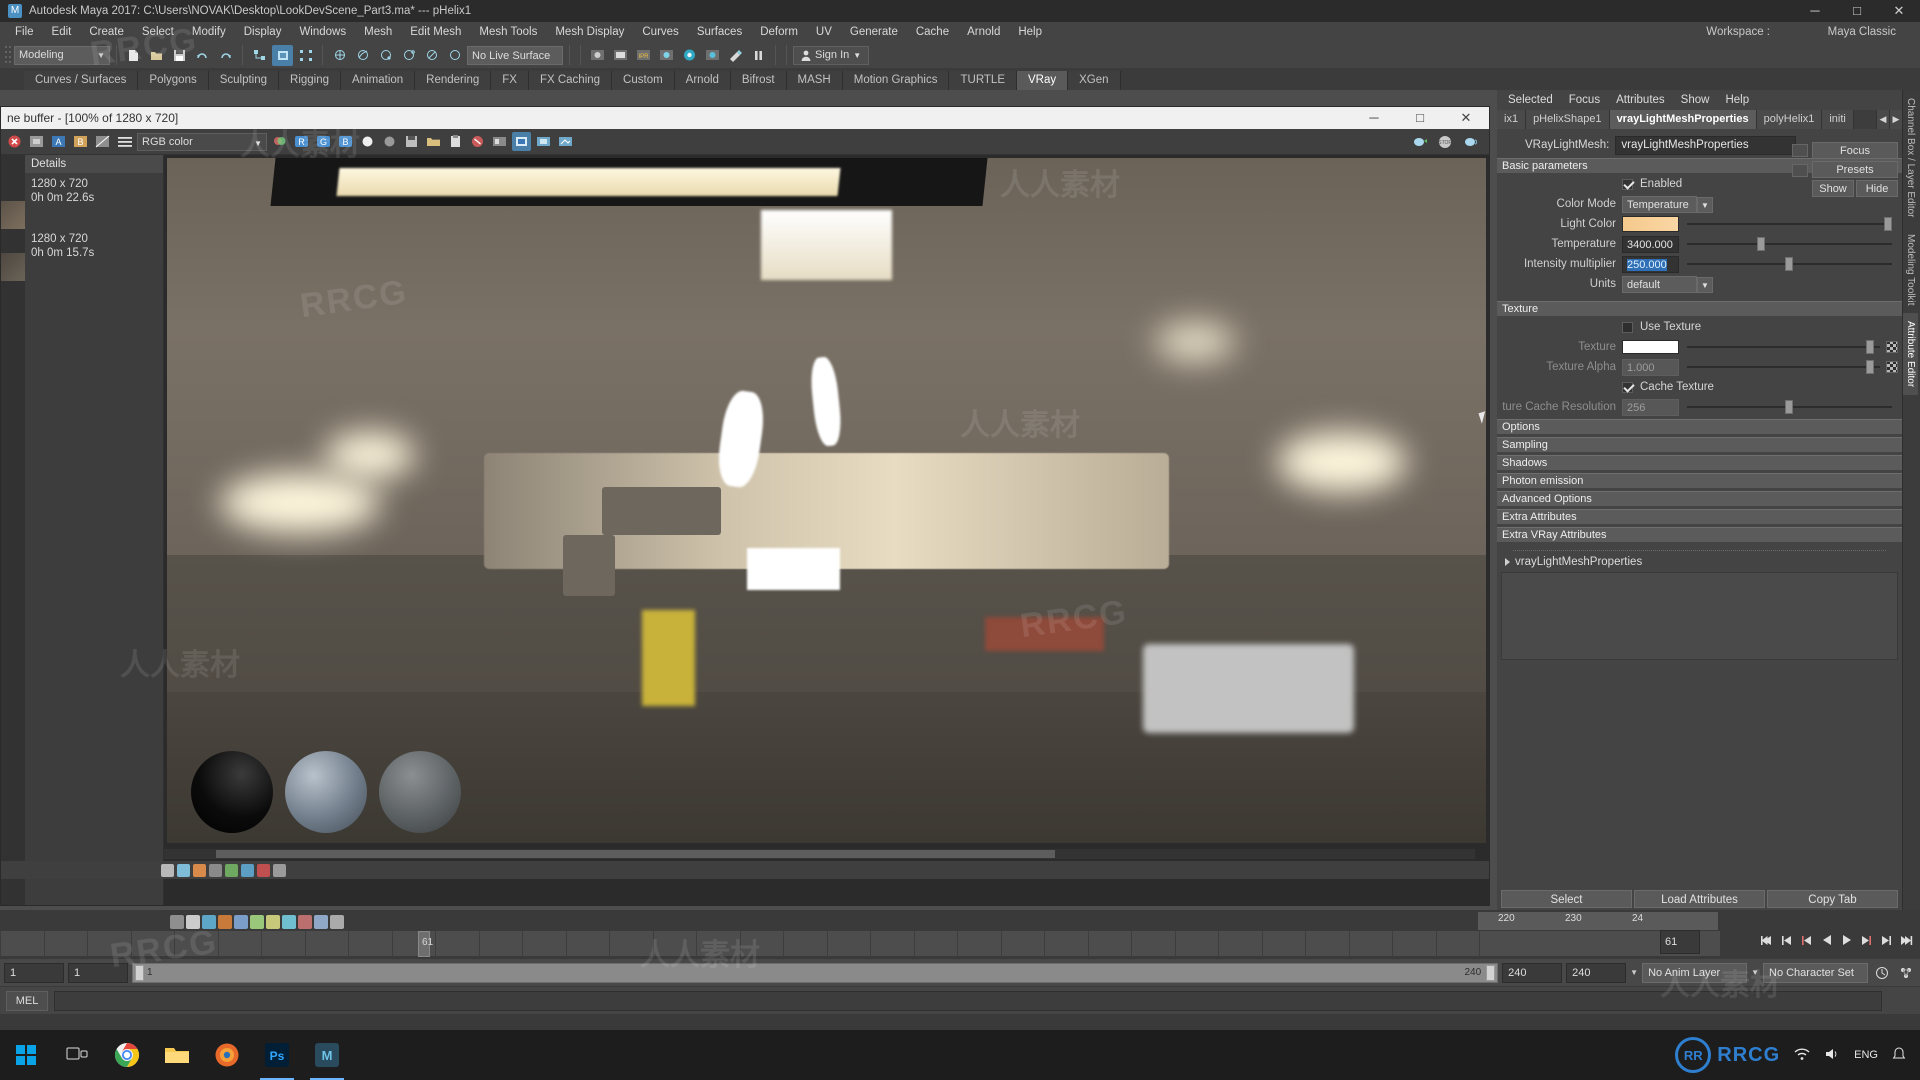  Describe the element at coordinates (327, 1055) in the screenshot. I see `maya-icon: M` at that location.